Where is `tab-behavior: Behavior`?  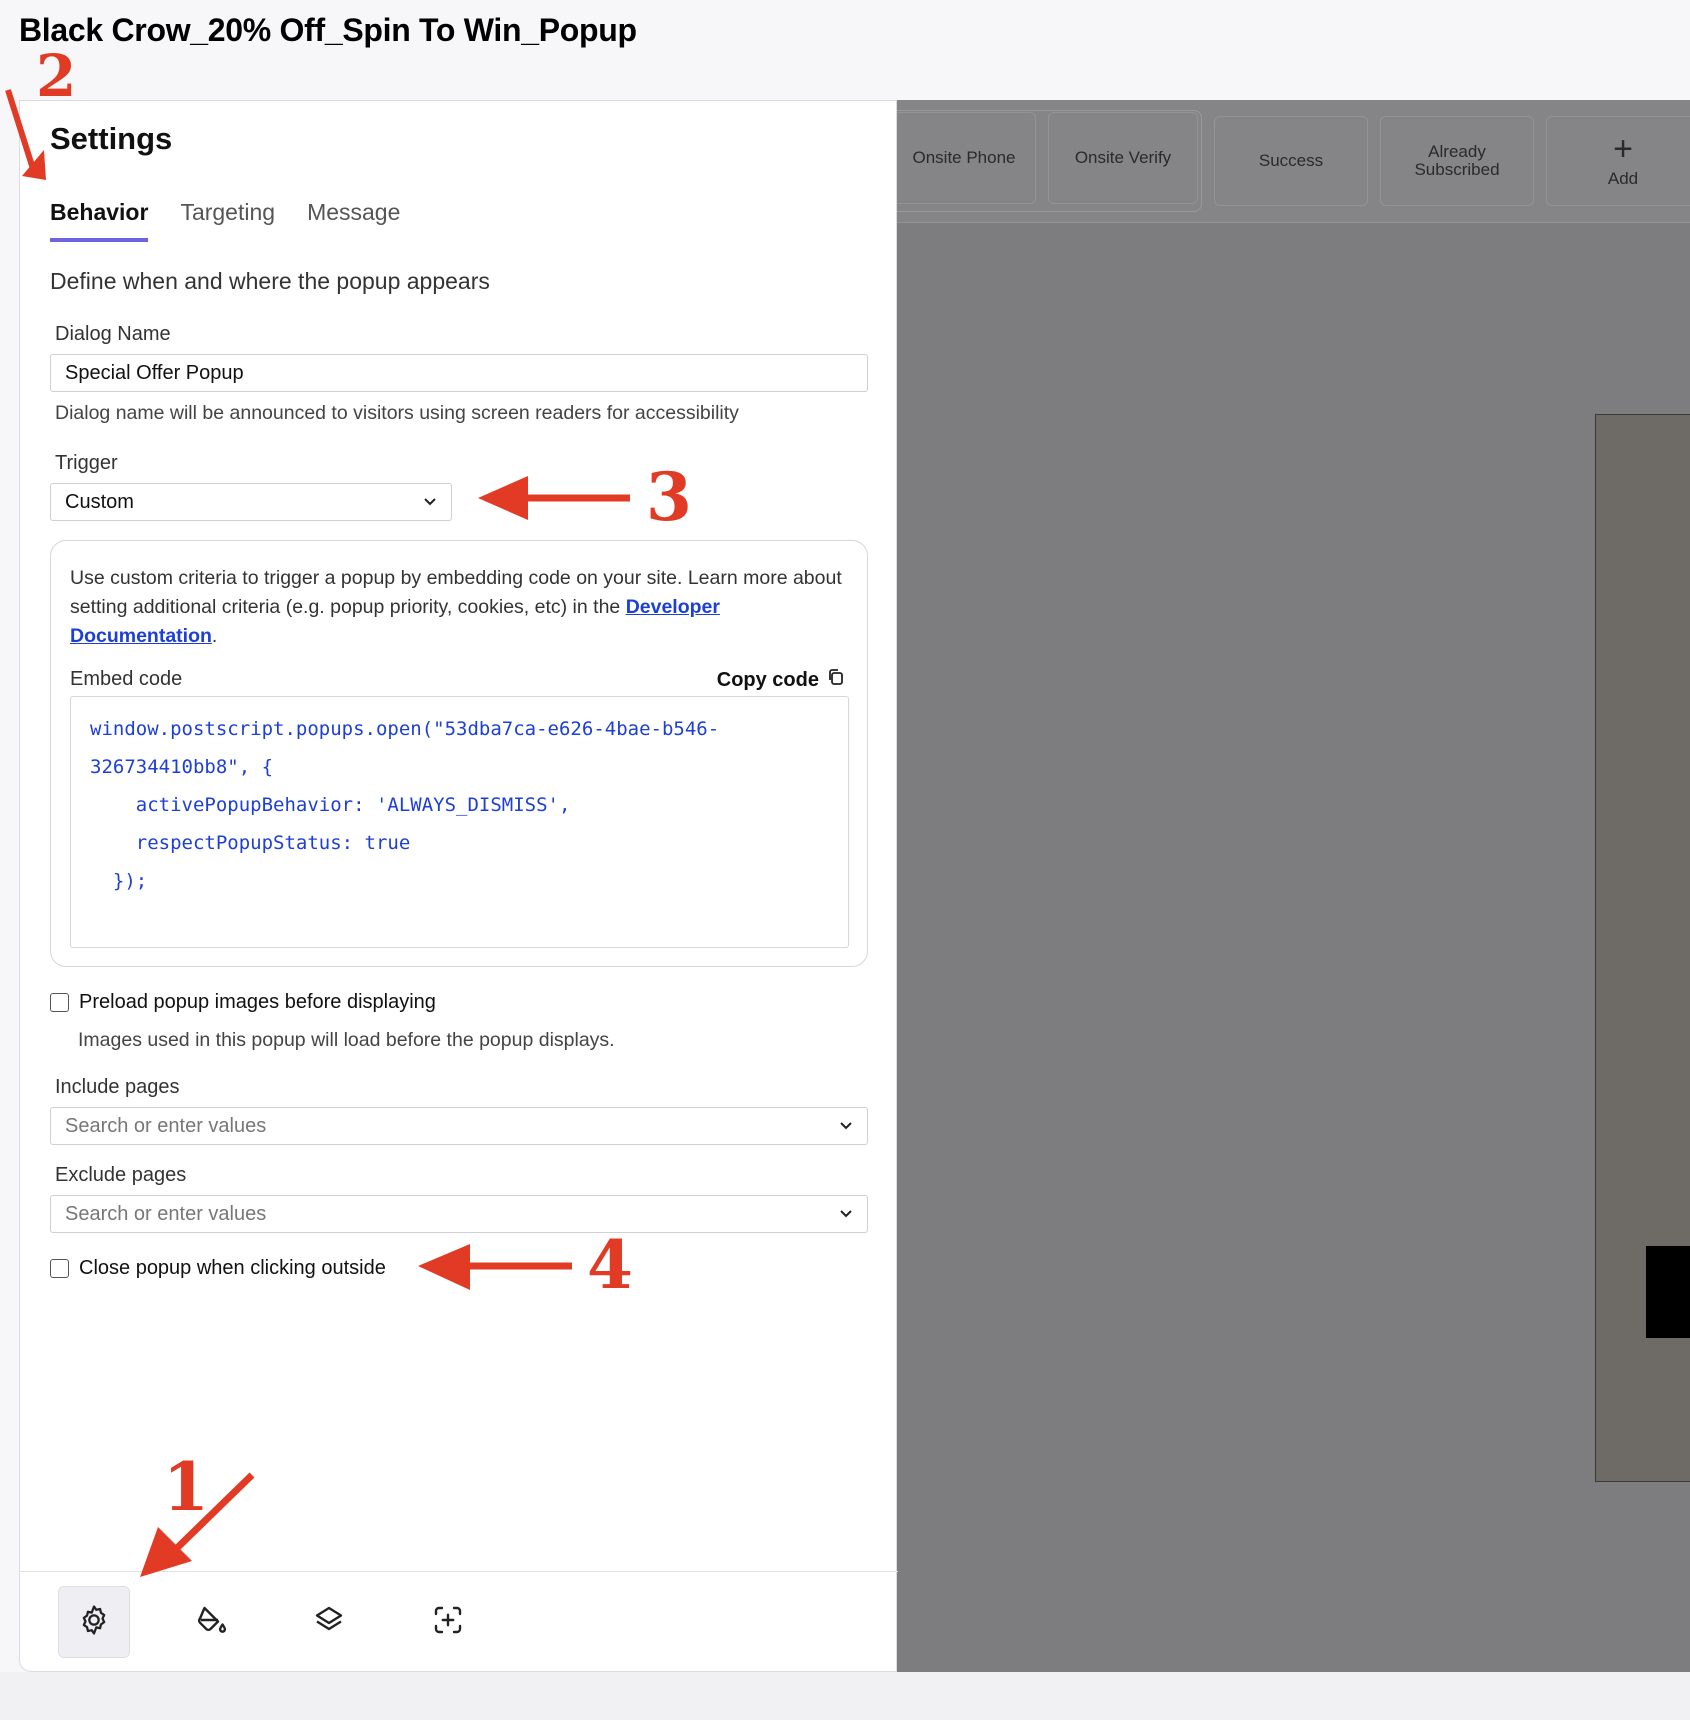
tab-behavior: Behavior is located at coordinates (99, 220).